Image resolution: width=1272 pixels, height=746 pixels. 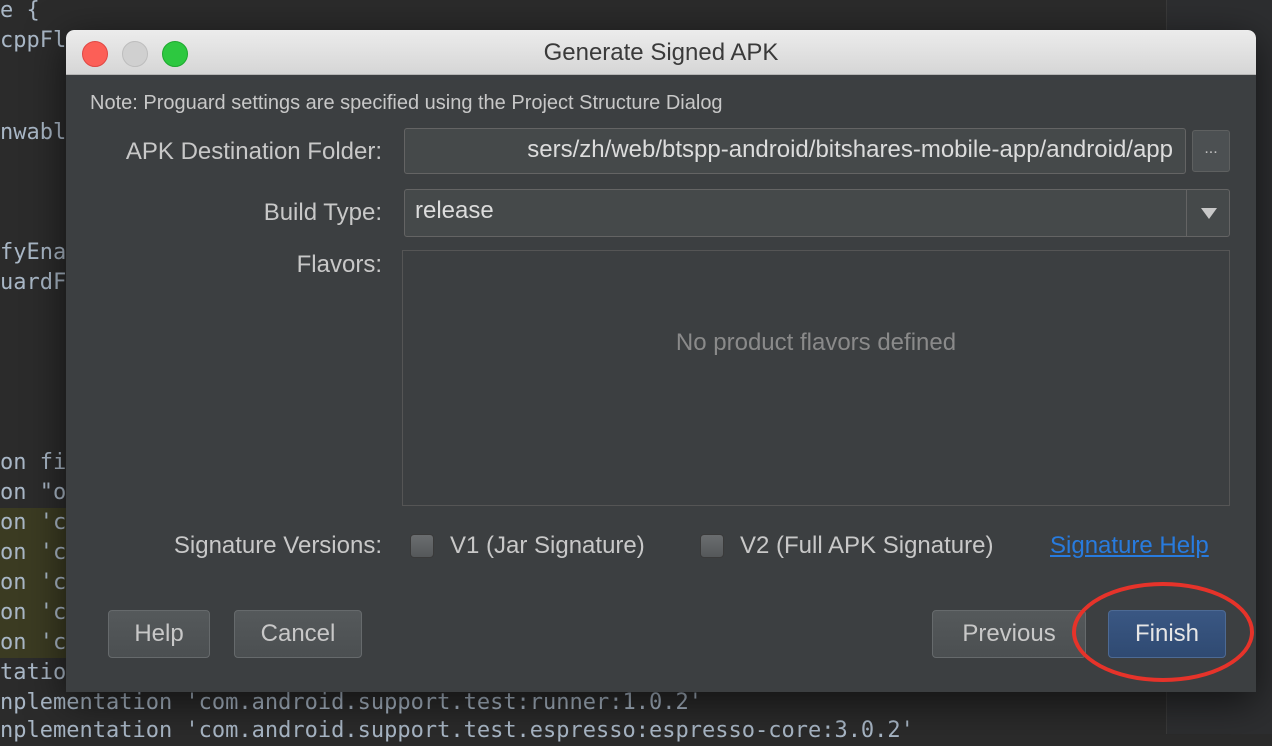 What do you see at coordinates (20, 11) in the screenshot?
I see `code-line: e {` at bounding box center [20, 11].